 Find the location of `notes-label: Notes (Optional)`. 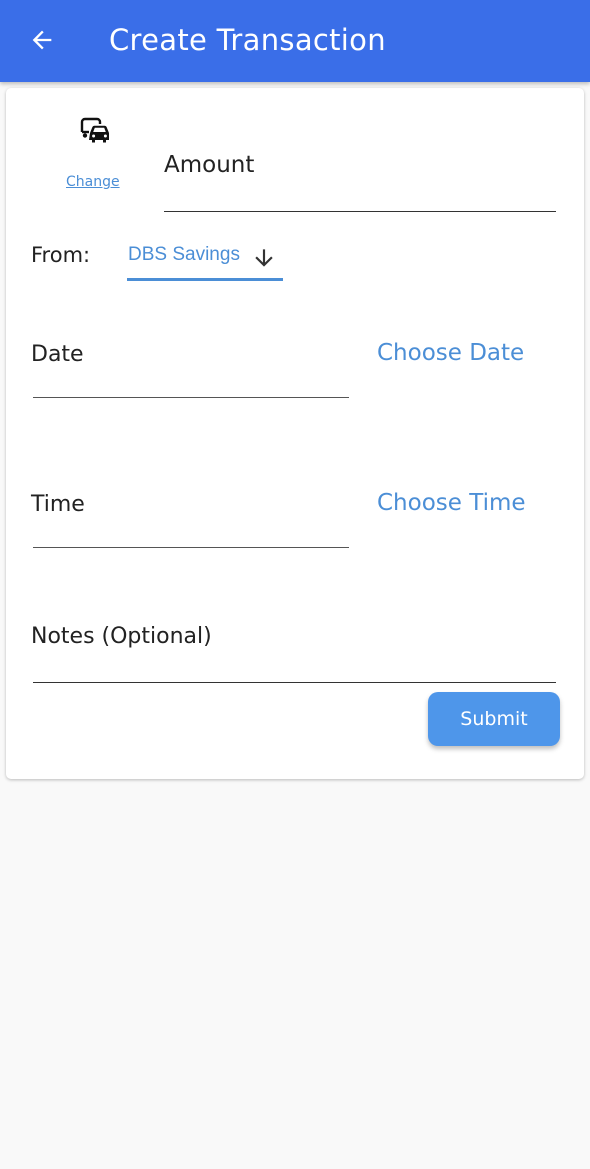

notes-label: Notes (Optional) is located at coordinates (121, 636).